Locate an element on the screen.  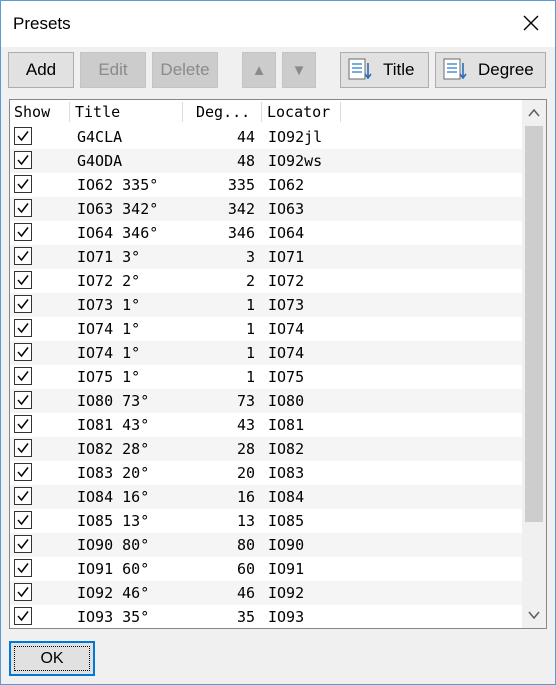
row-title: IO62 335° is located at coordinates (118, 185).